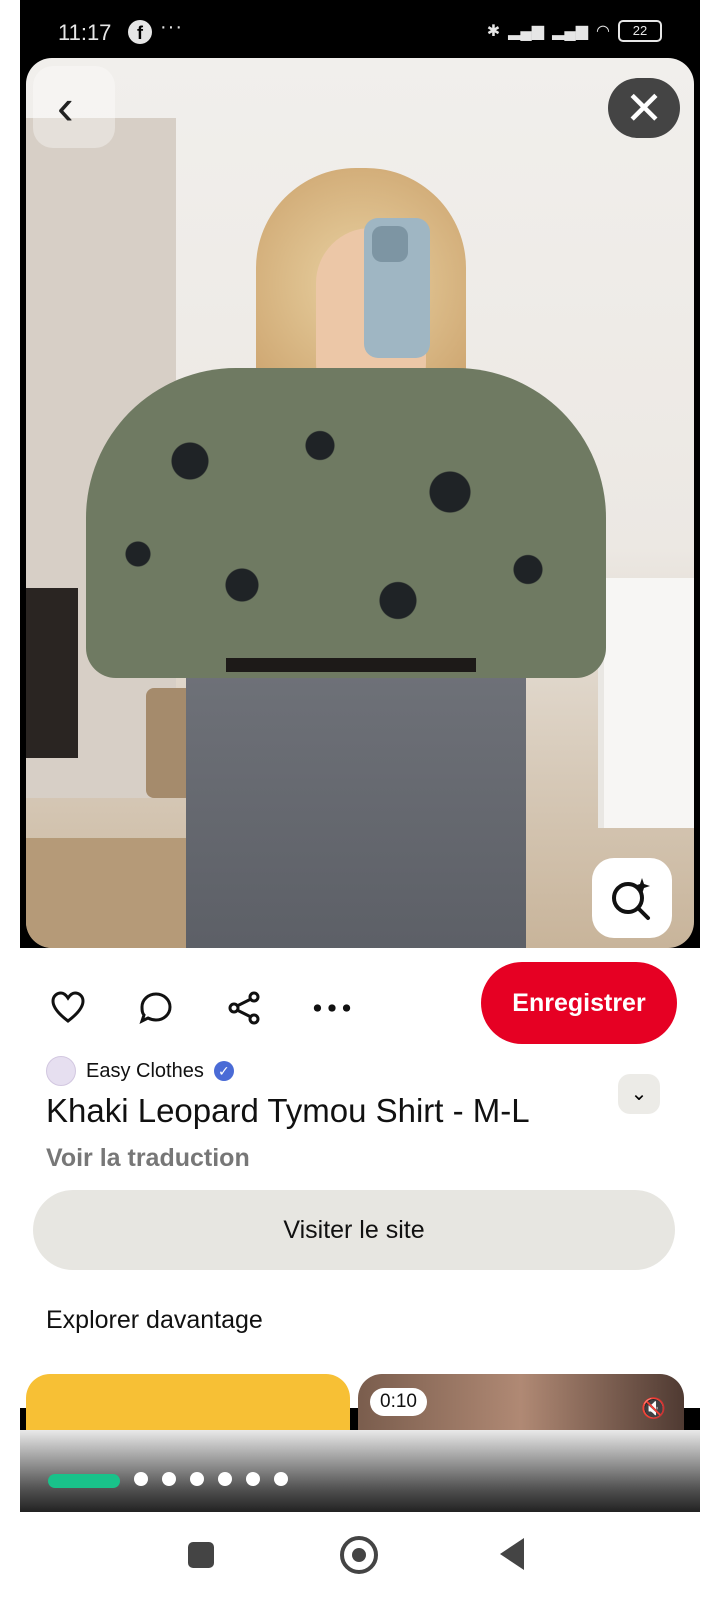 This screenshot has height=1600, width=720. Describe the element at coordinates (61, 1071) in the screenshot. I see `creator-avatar` at that location.